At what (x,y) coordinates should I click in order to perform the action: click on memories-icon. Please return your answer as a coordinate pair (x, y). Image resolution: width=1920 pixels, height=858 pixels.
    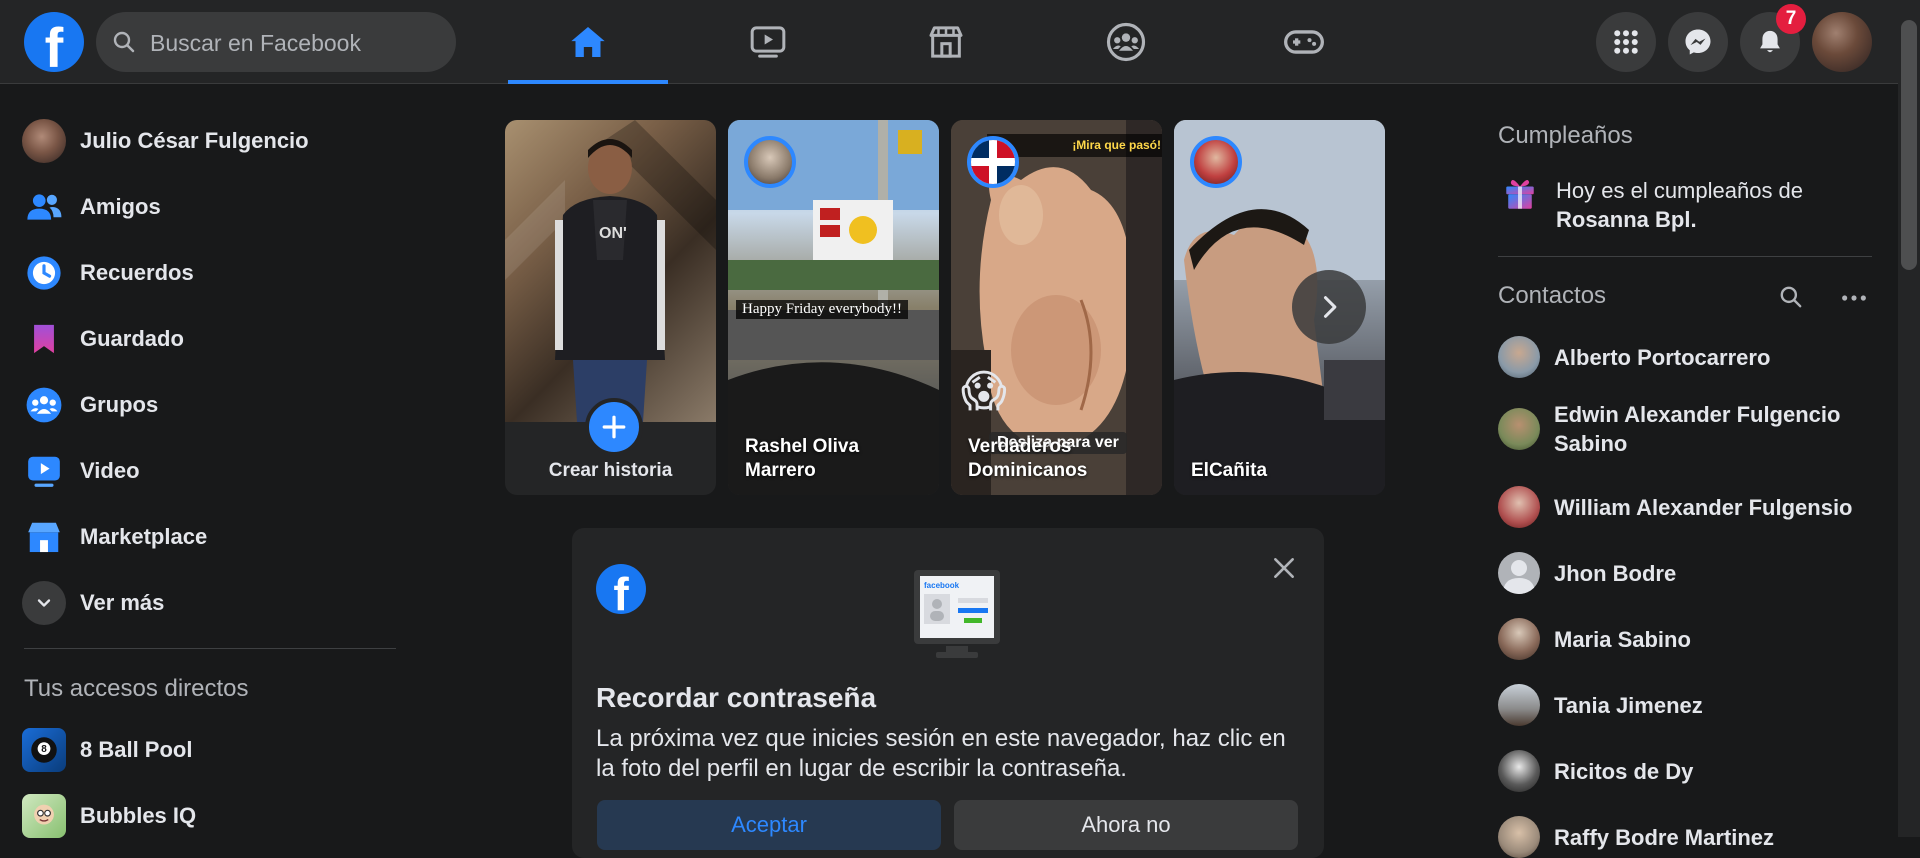
    Looking at the image, I should click on (44, 273).